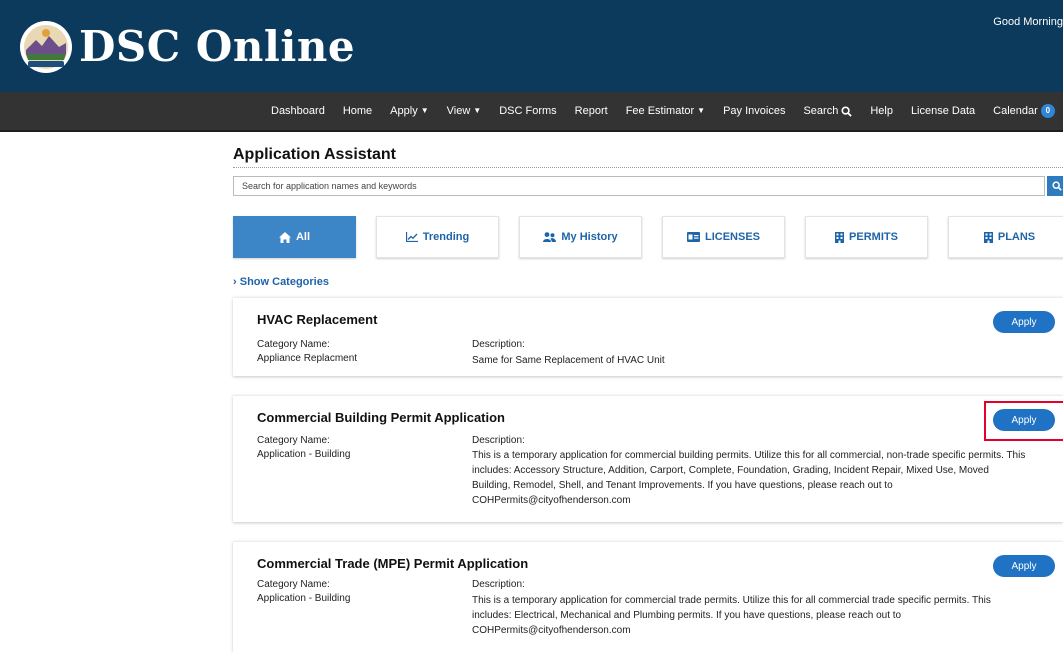 The height and width of the screenshot is (652, 1063). I want to click on nav-label: DSC Forms, so click(528, 111).